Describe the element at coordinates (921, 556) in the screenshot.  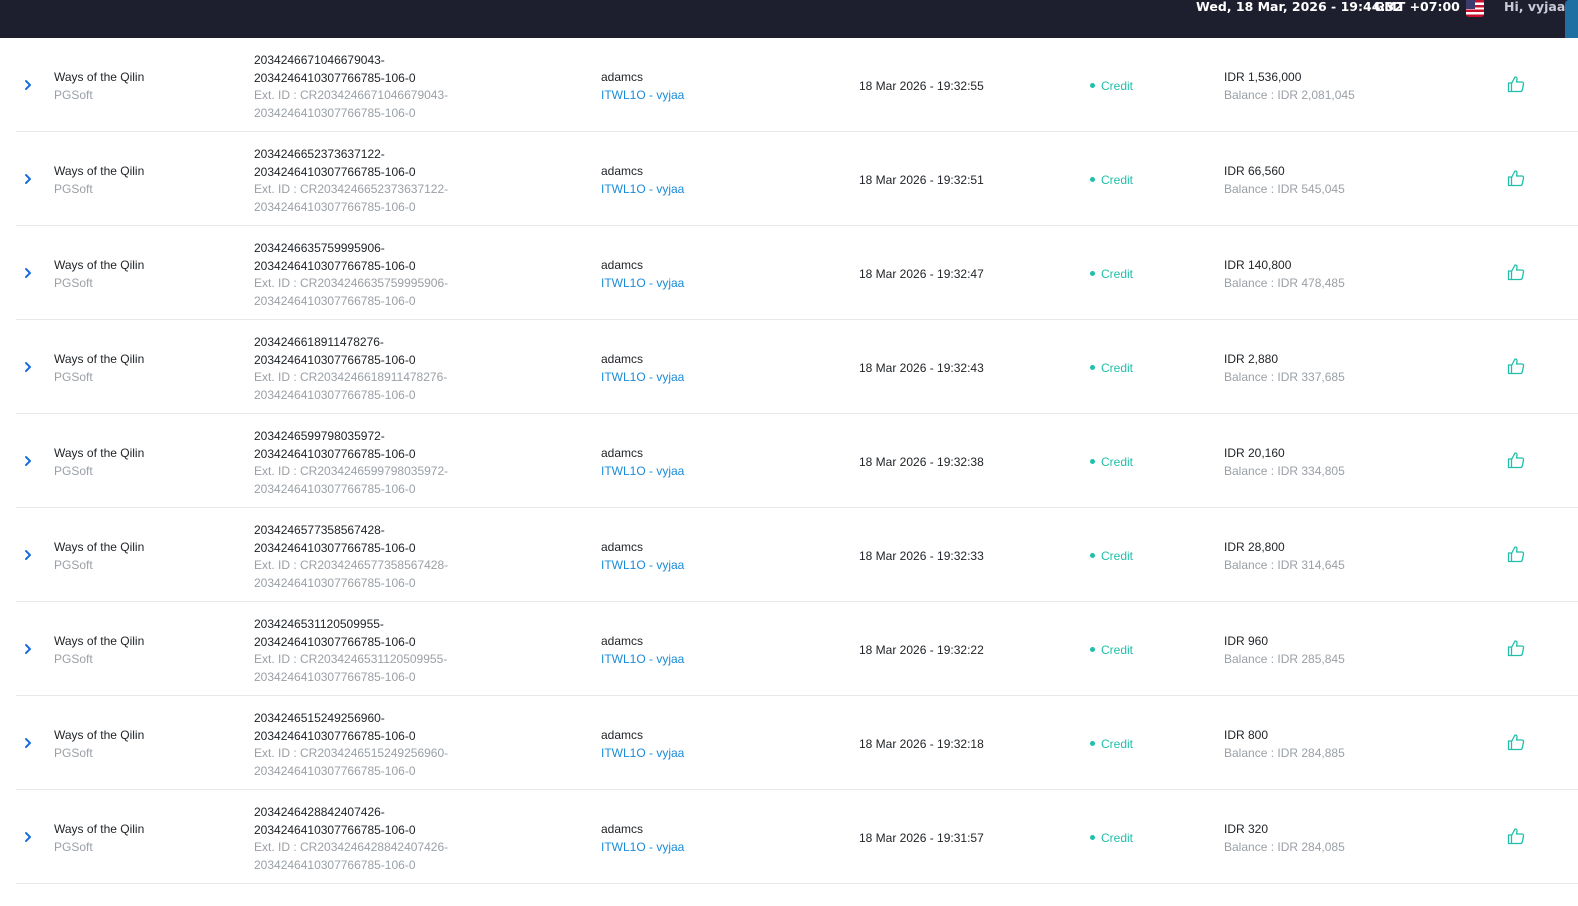
I see `transaction-time: 18 Mar 2026 - 19:32:33` at that location.